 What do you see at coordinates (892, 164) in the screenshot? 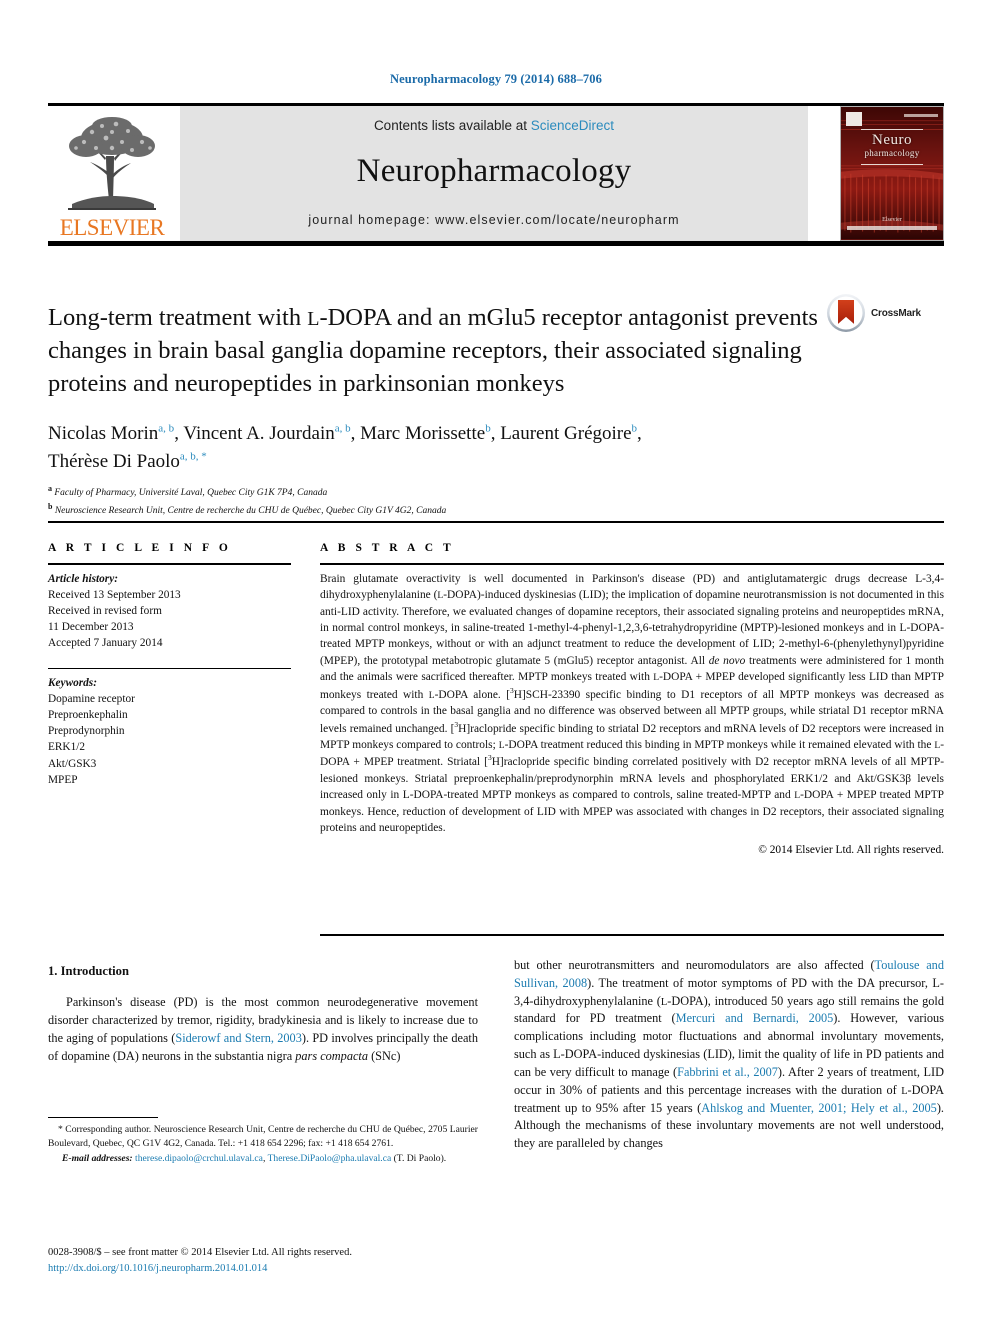
I see `cover-rule-mid` at bounding box center [892, 164].